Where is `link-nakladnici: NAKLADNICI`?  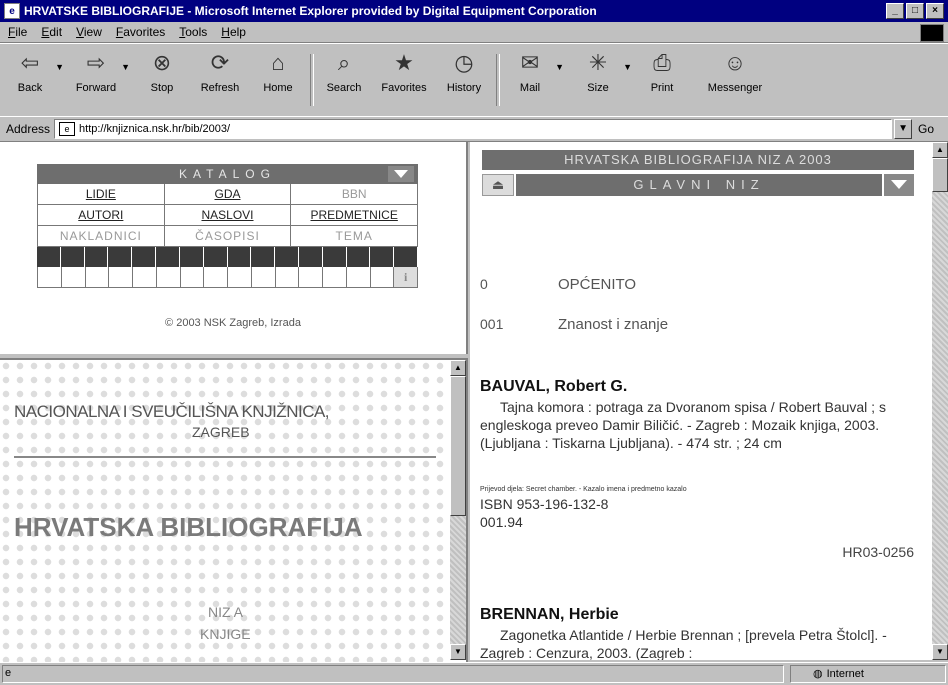
link-nakladnici: NAKLADNICI is located at coordinates (101, 236).